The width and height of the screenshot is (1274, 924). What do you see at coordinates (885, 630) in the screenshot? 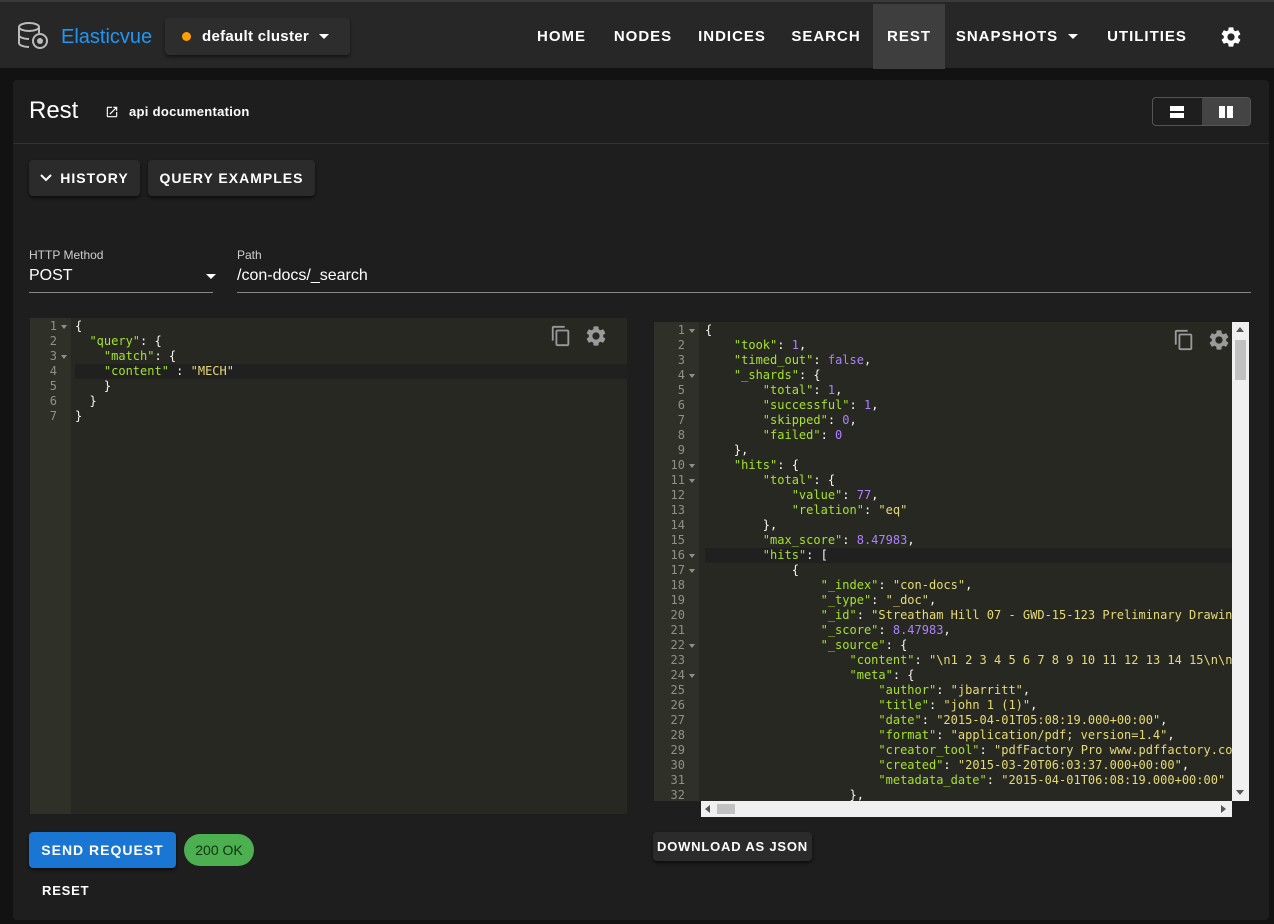
I see `response-code-line: "_score": 8.47983,` at bounding box center [885, 630].